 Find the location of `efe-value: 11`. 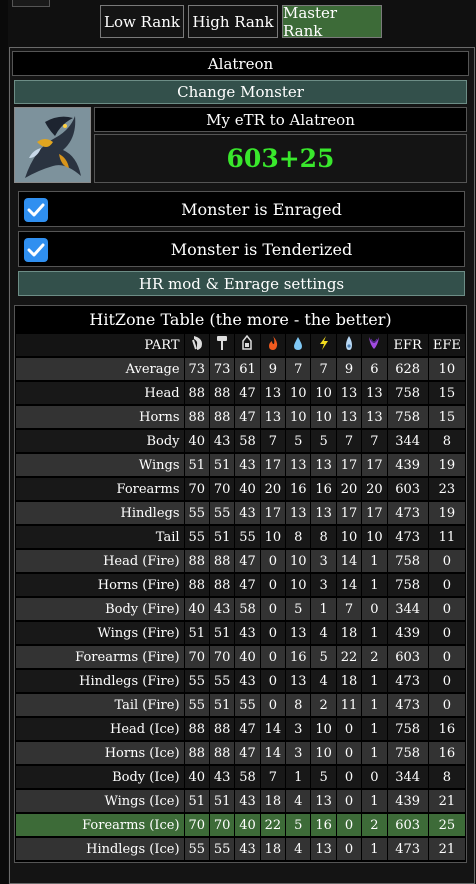

efe-value: 11 is located at coordinates (446, 537).